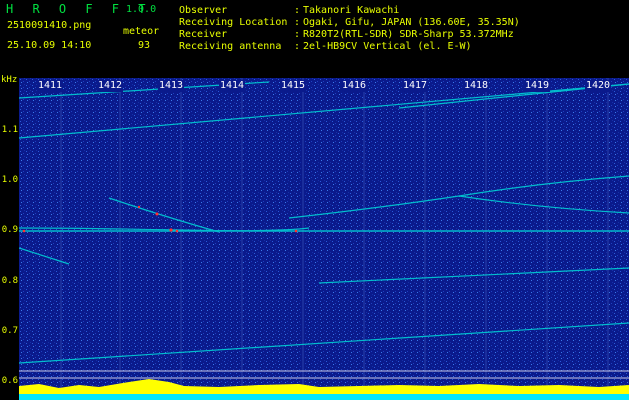  Describe the element at coordinates (9, 180) in the screenshot. I see `y-tick: 1.0` at that location.